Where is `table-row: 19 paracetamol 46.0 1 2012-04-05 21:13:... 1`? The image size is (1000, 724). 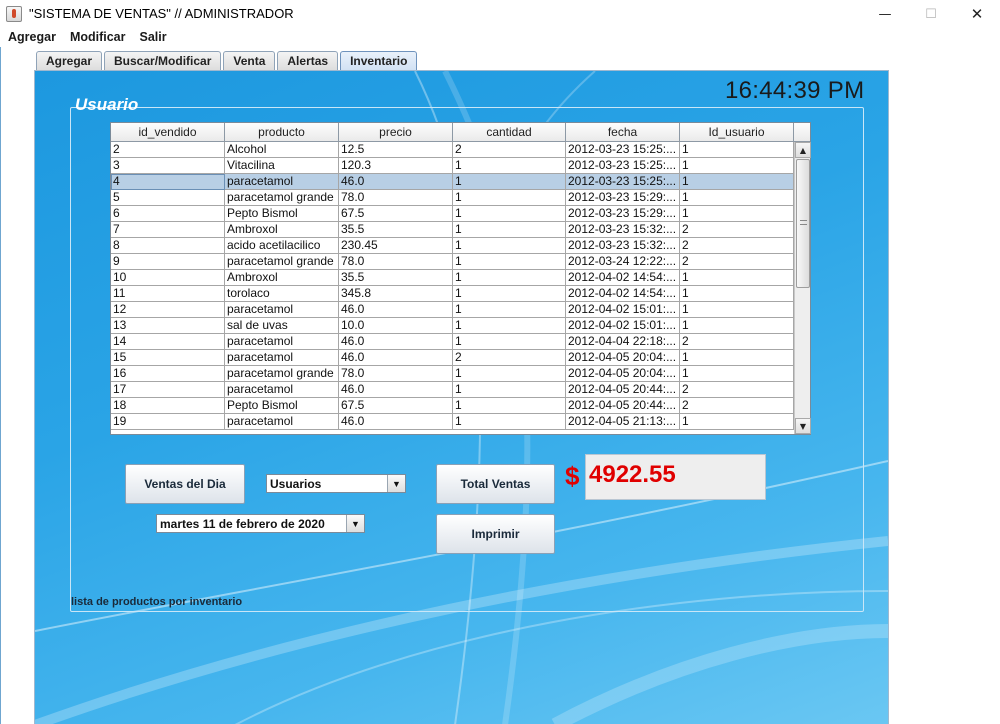 table-row: 19 paracetamol 46.0 1 2012-04-05 21:13:... 1 is located at coordinates (452, 422).